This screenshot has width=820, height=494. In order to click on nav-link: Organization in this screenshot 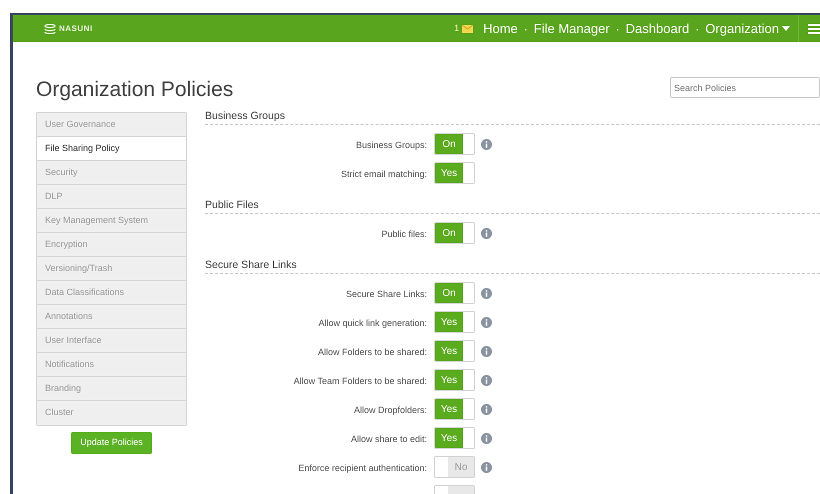, I will do `click(747, 28)`.